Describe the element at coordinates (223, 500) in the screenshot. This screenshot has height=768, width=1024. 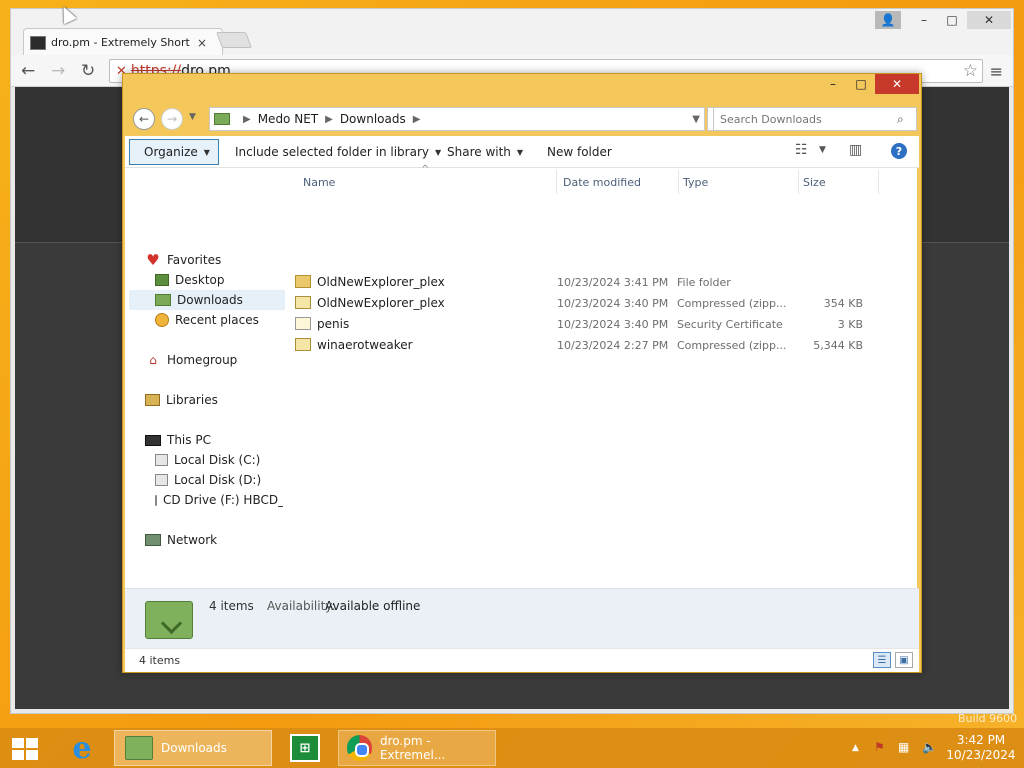
I see `nav-label: CD Drive (F:) HBCD_P` at that location.